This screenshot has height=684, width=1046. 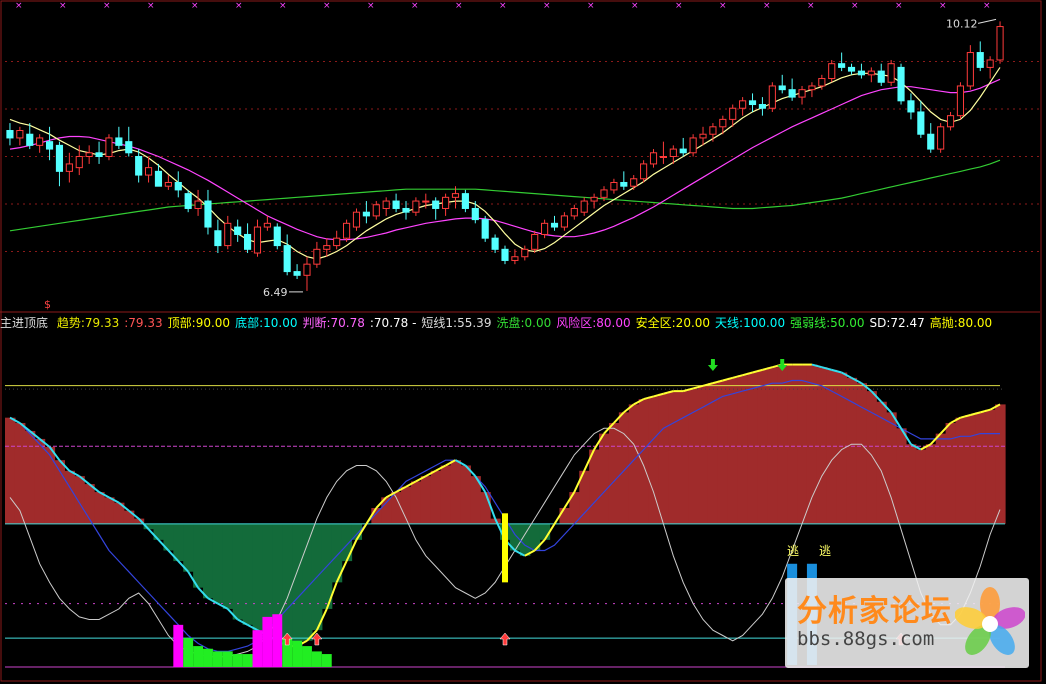 What do you see at coordinates (178, 645) in the screenshot?
I see `magenta-bar` at bounding box center [178, 645].